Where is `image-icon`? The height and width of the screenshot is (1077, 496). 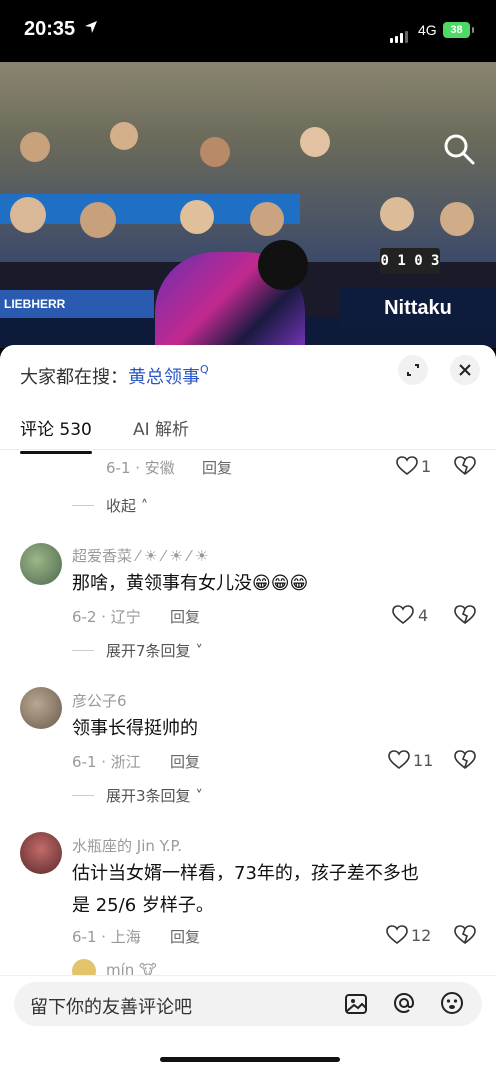
image-icon is located at coordinates (356, 1004).